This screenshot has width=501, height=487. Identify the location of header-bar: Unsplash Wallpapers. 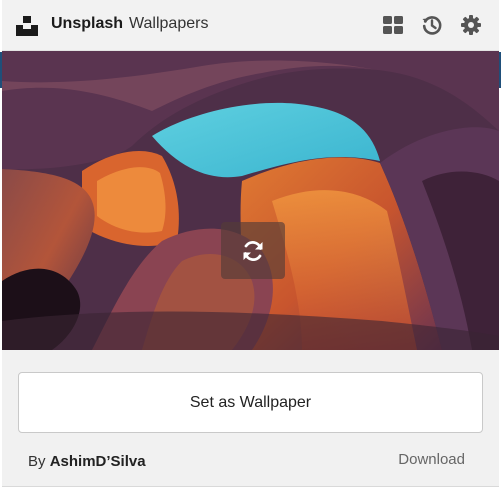
(250, 25).